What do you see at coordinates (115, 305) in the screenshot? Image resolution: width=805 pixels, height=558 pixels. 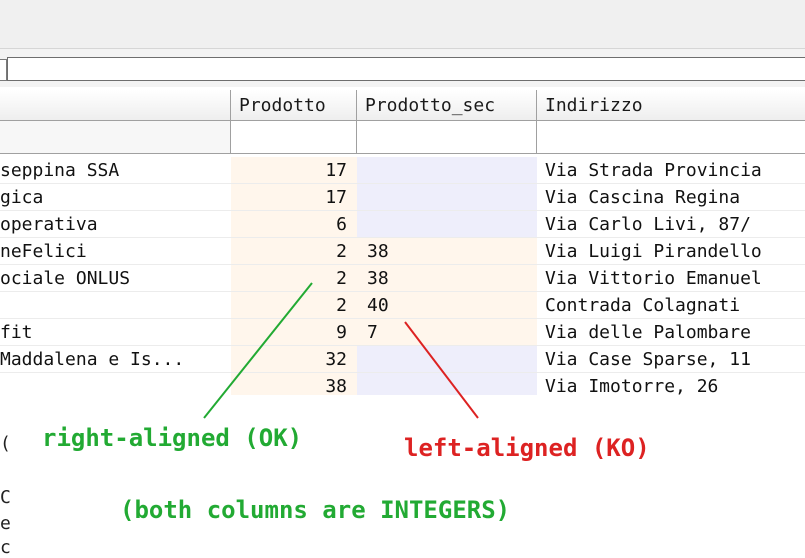 I see `cell-name` at bounding box center [115, 305].